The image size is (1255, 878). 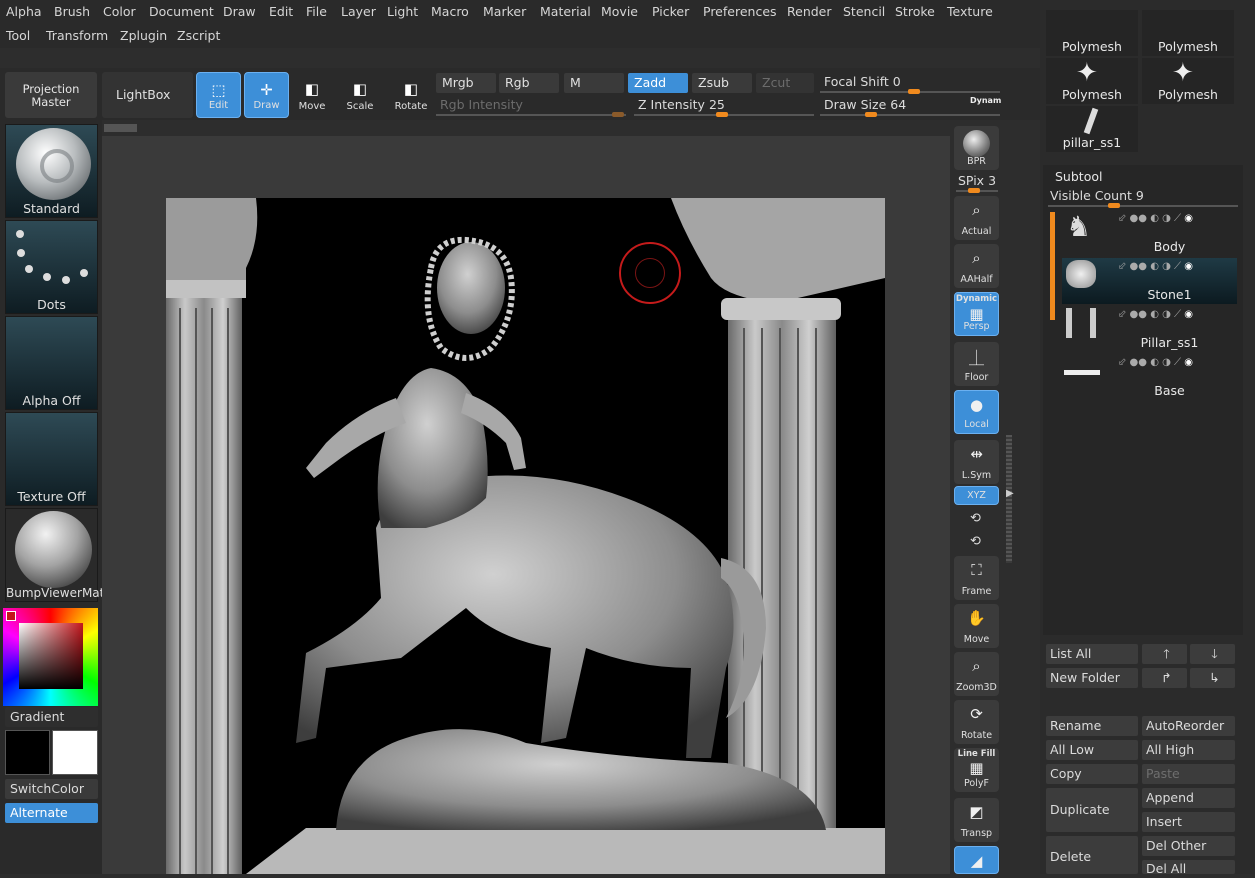 I want to click on rotate-y-icon: ⟲, so click(x=975, y=518).